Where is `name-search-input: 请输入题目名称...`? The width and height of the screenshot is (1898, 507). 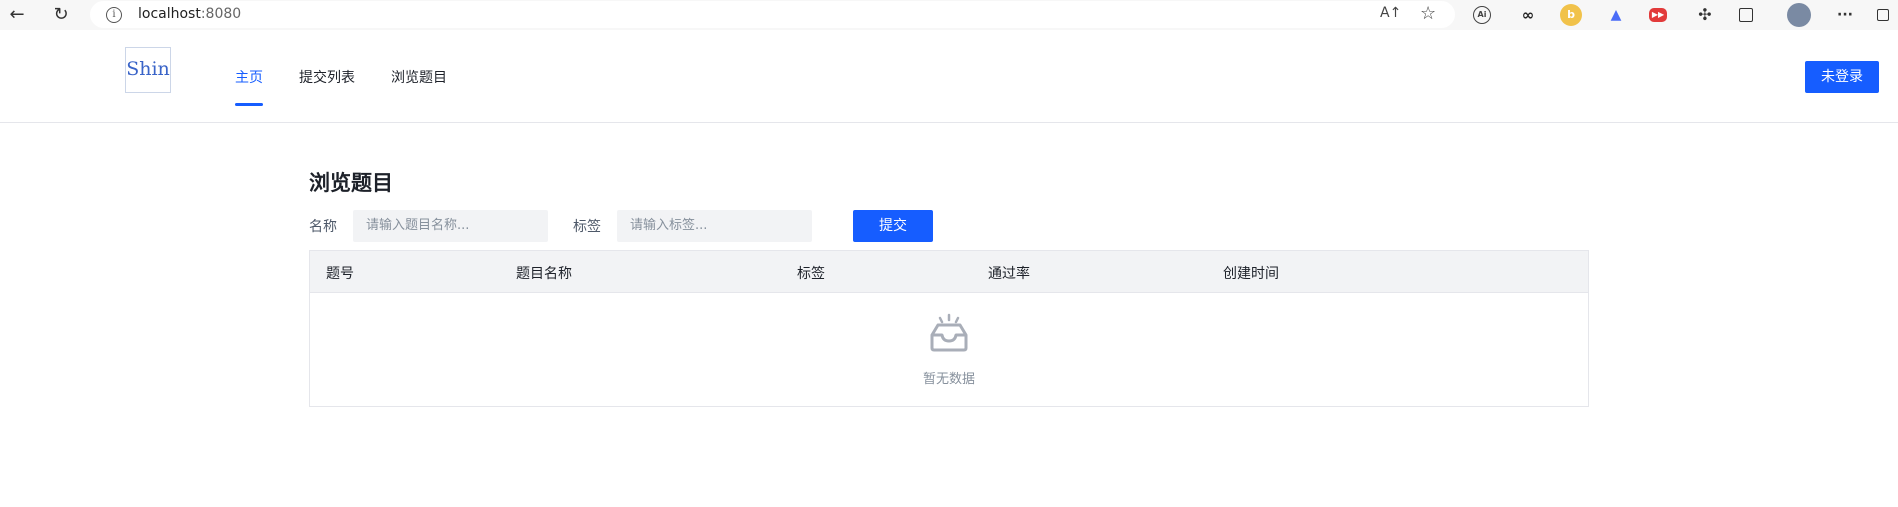
name-search-input: 请输入题目名称... is located at coordinates (450, 226).